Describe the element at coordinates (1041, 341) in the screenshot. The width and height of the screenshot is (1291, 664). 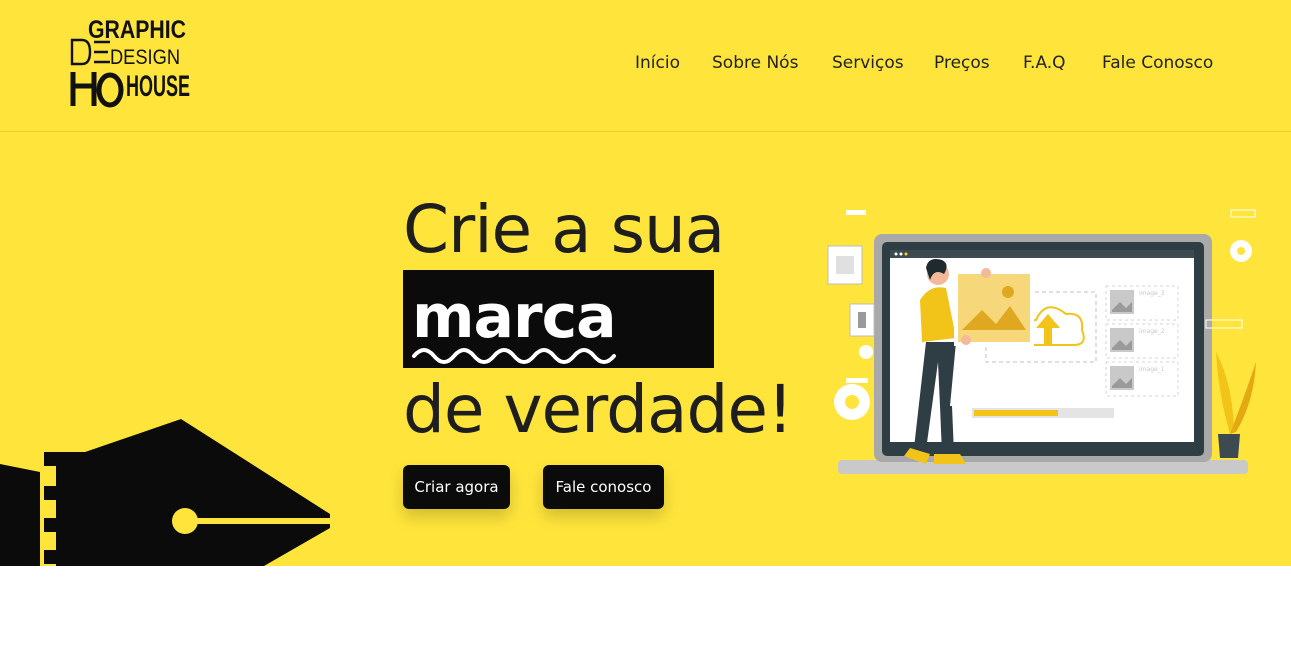
I see `upload-illustration: image_3 image_2 image_1` at that location.